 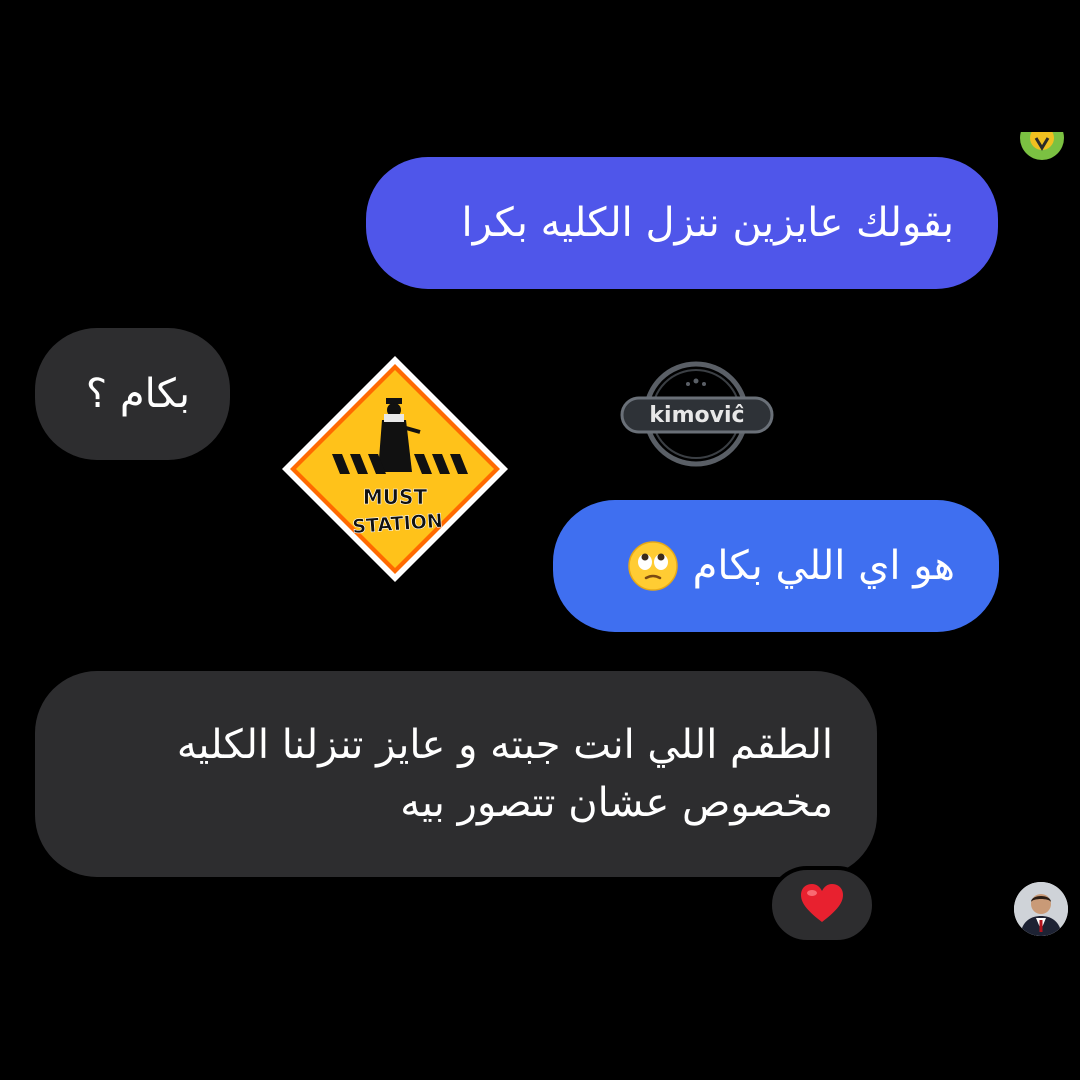 I want to click on face-with-rolling-eyes-icon, so click(x=653, y=566).